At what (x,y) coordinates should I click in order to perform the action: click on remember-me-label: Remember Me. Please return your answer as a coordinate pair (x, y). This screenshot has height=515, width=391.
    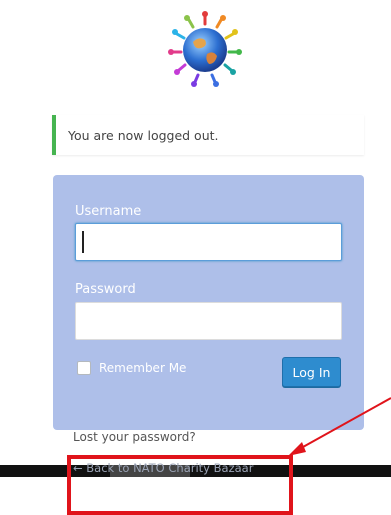
    Looking at the image, I should click on (142, 368).